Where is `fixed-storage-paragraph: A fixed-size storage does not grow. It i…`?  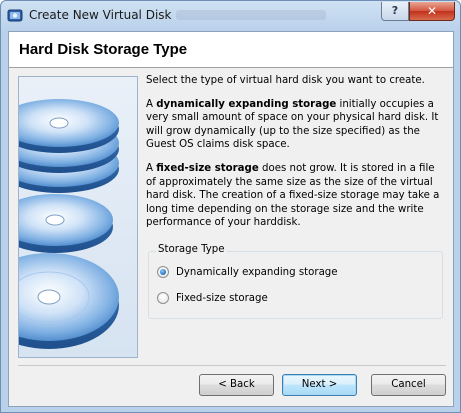
fixed-storage-paragraph: A fixed-size storage does not grow. It i… is located at coordinates (296, 196).